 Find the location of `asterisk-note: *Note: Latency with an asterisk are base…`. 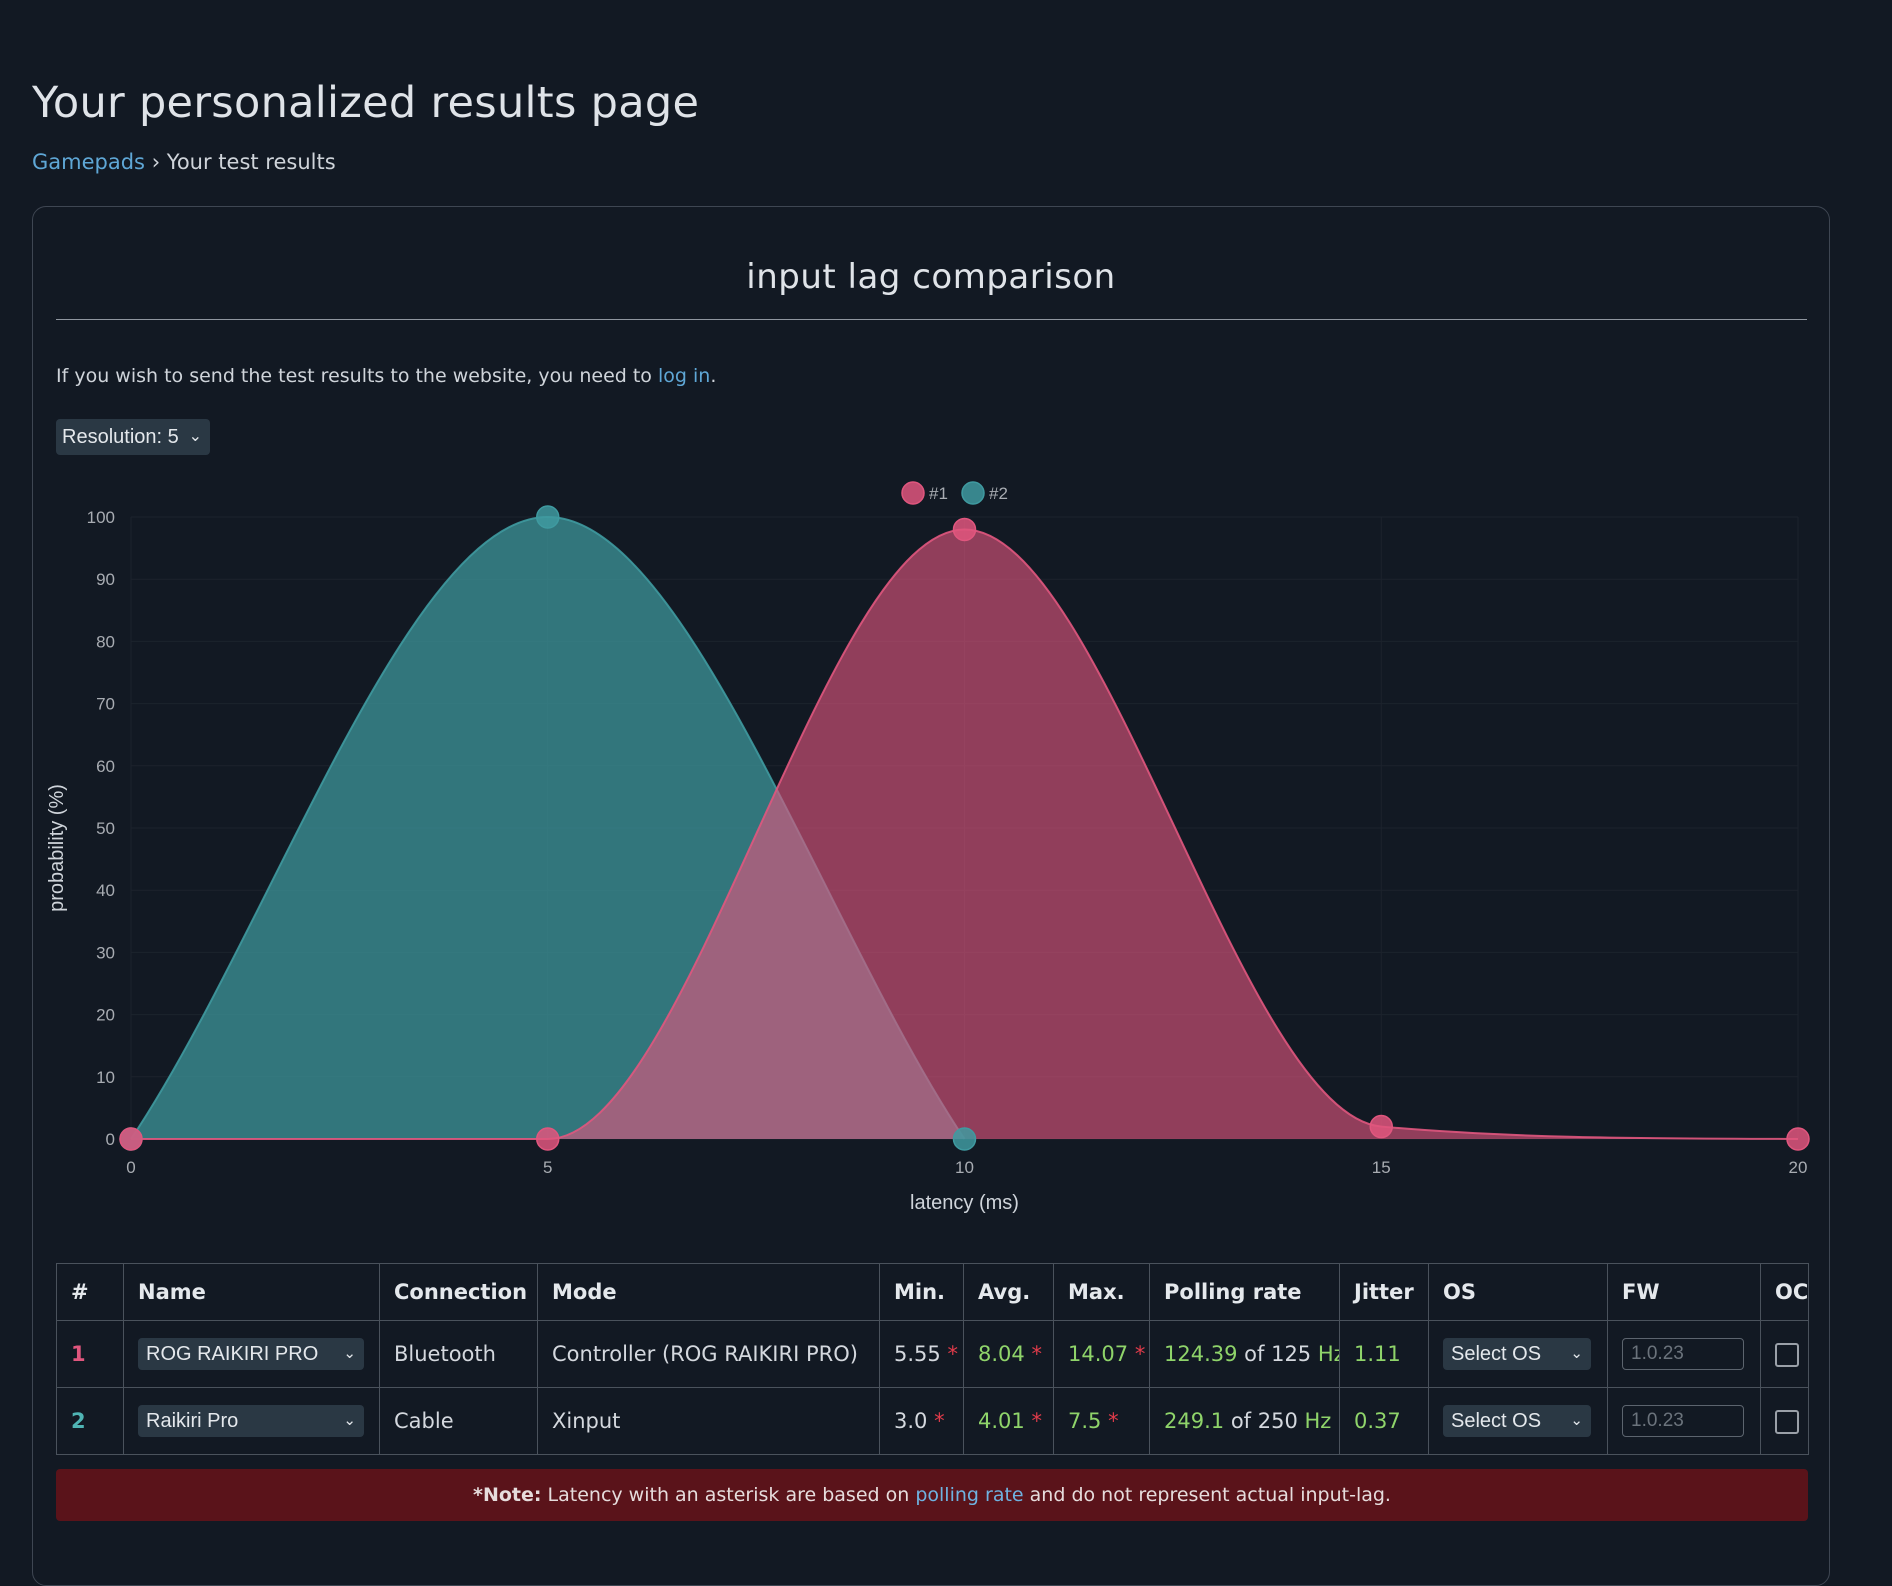

asterisk-note: *Note: Latency with an asterisk are base… is located at coordinates (932, 1495).